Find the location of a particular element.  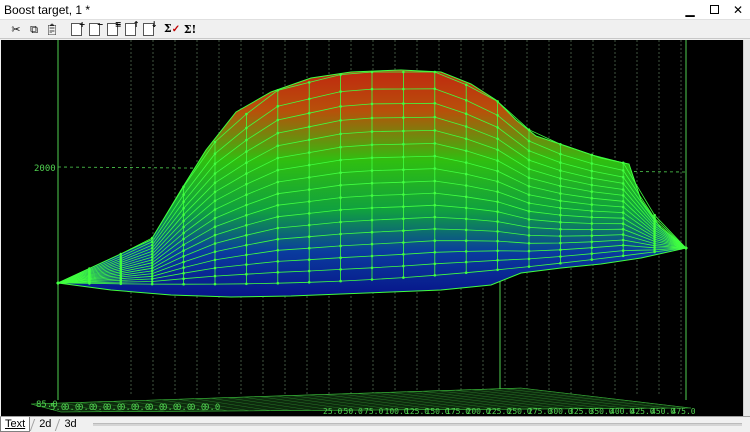

cut-button: ✂ is located at coordinates (16, 29).